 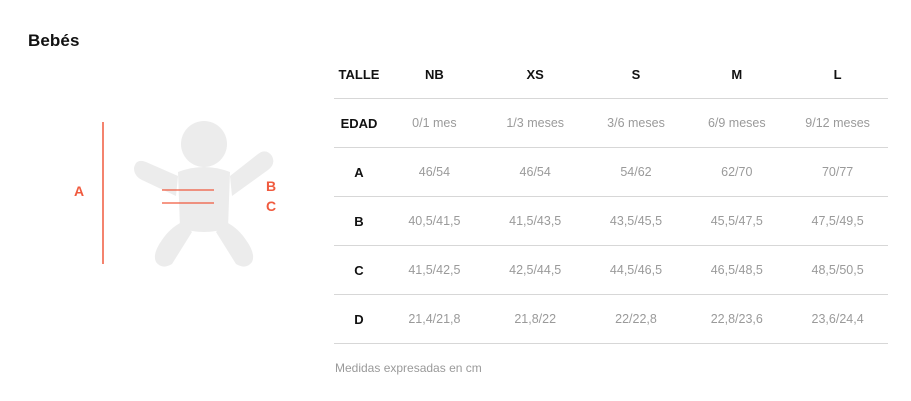 What do you see at coordinates (737, 123) in the screenshot?
I see `table-cell: 6/9 meses` at bounding box center [737, 123].